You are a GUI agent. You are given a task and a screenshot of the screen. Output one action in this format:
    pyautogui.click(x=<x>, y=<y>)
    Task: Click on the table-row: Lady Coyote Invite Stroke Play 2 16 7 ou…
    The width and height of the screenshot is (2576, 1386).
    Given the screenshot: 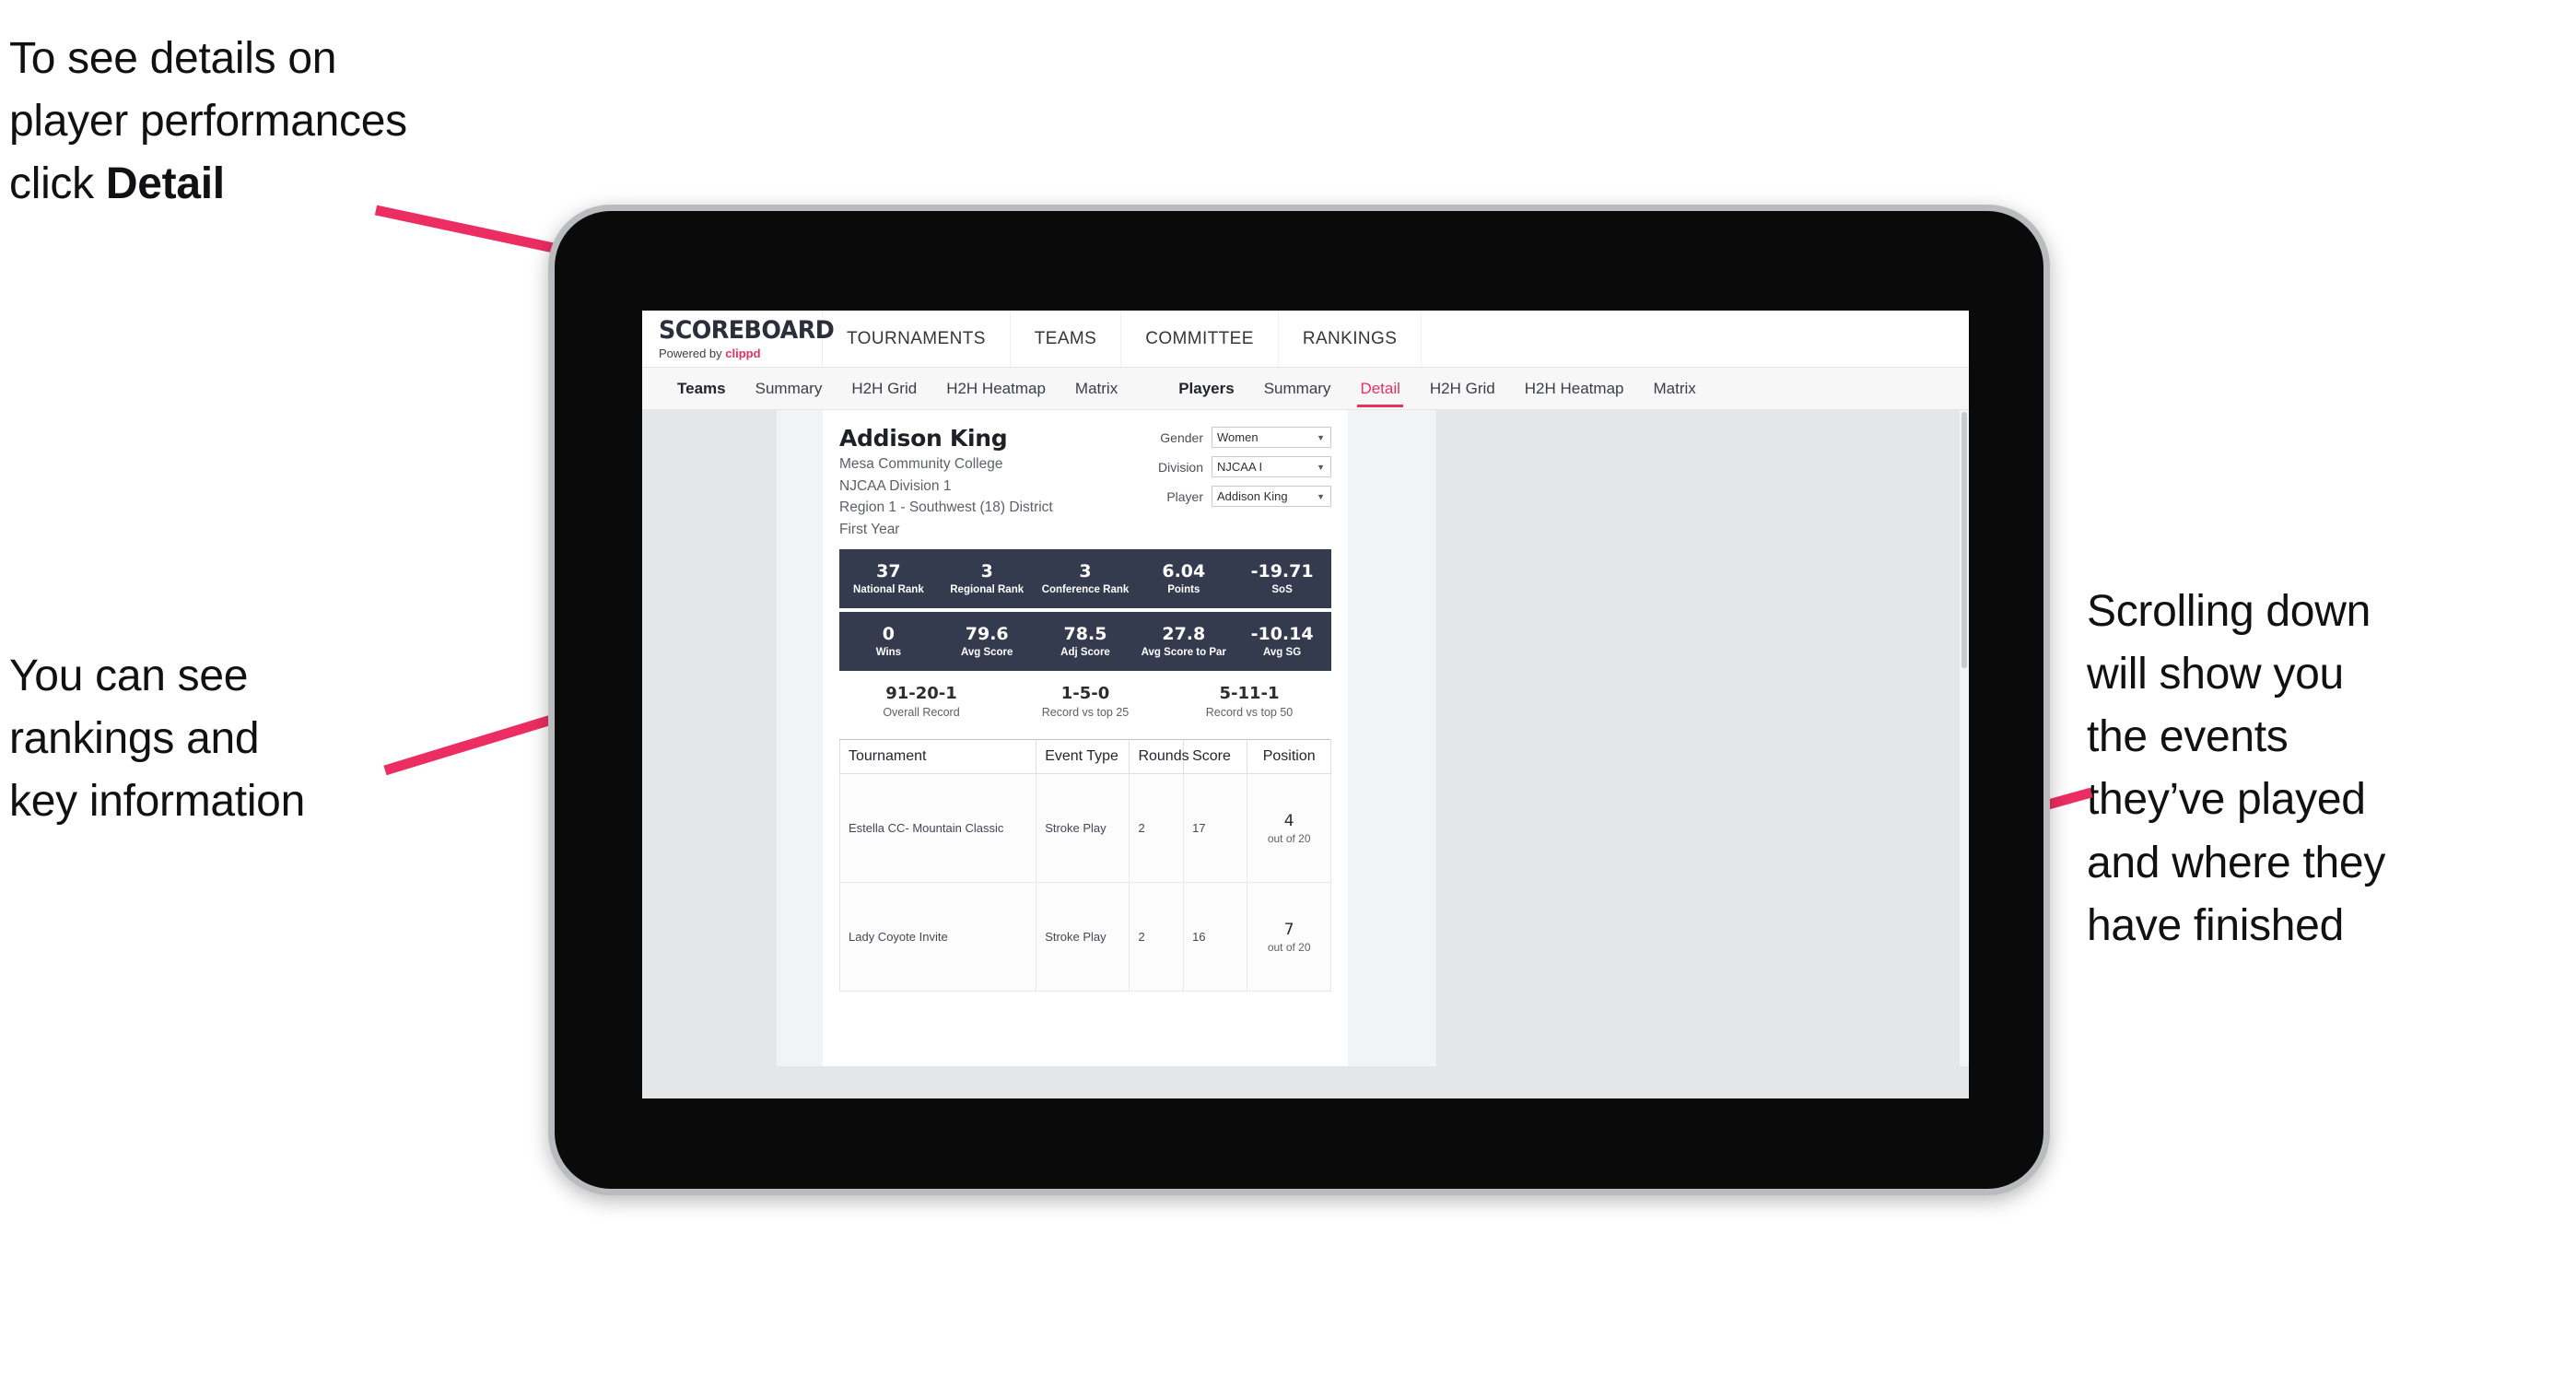 What is the action you would take?
    pyautogui.click(x=1084, y=937)
    